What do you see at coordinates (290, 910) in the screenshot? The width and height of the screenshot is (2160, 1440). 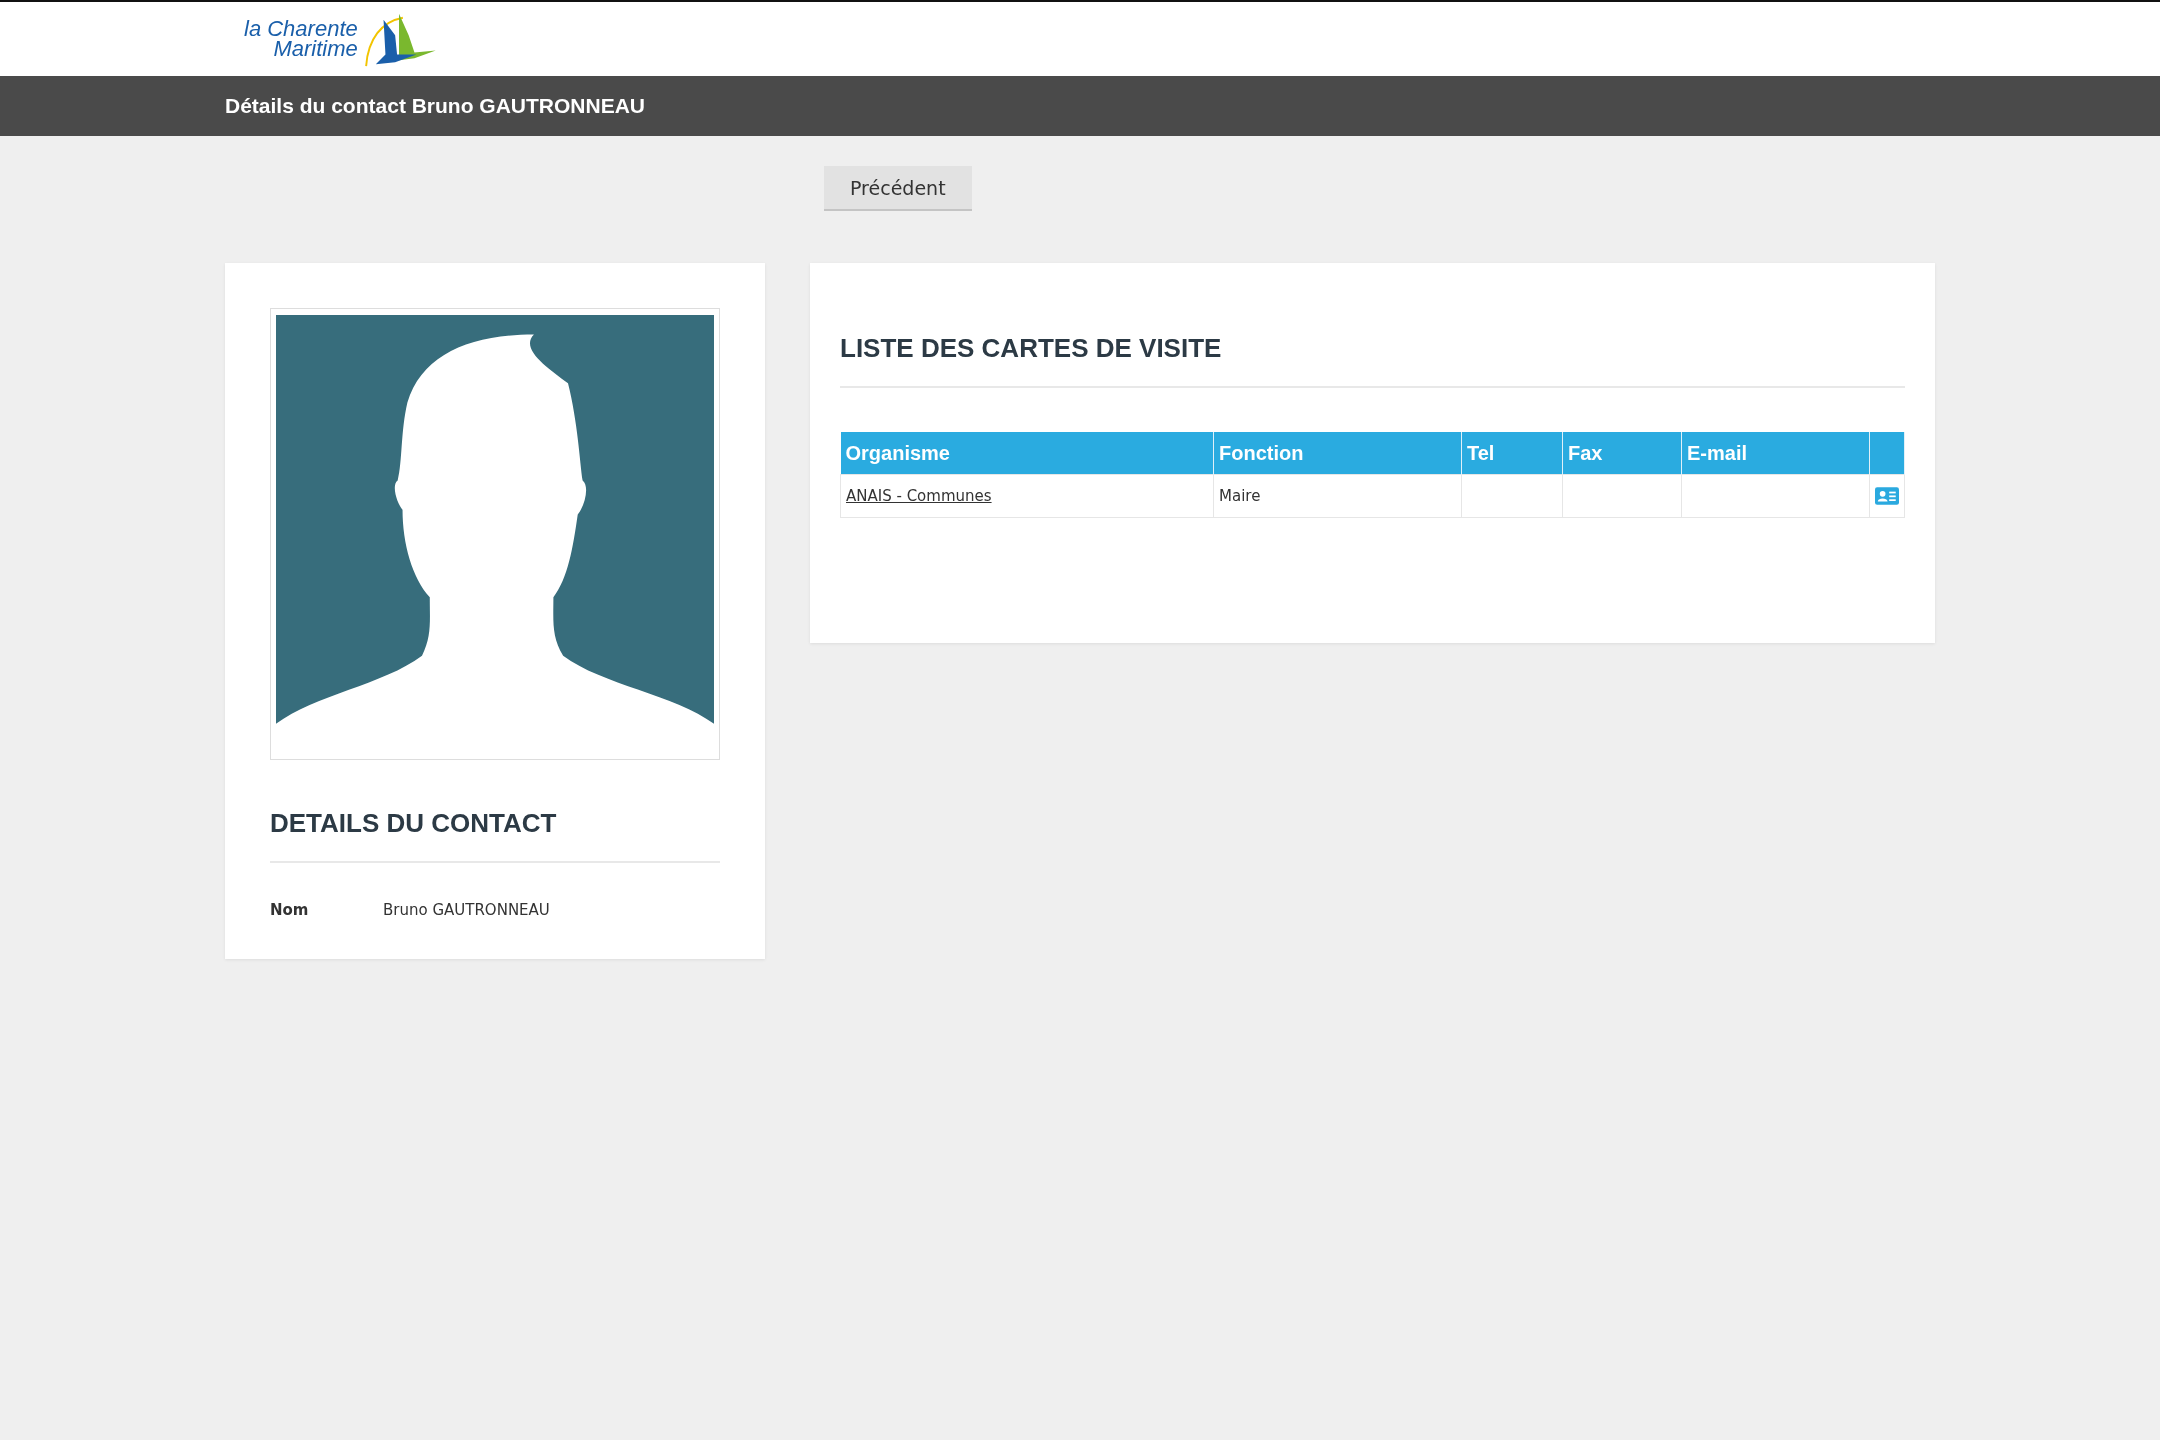 I see `field-label: Nom` at bounding box center [290, 910].